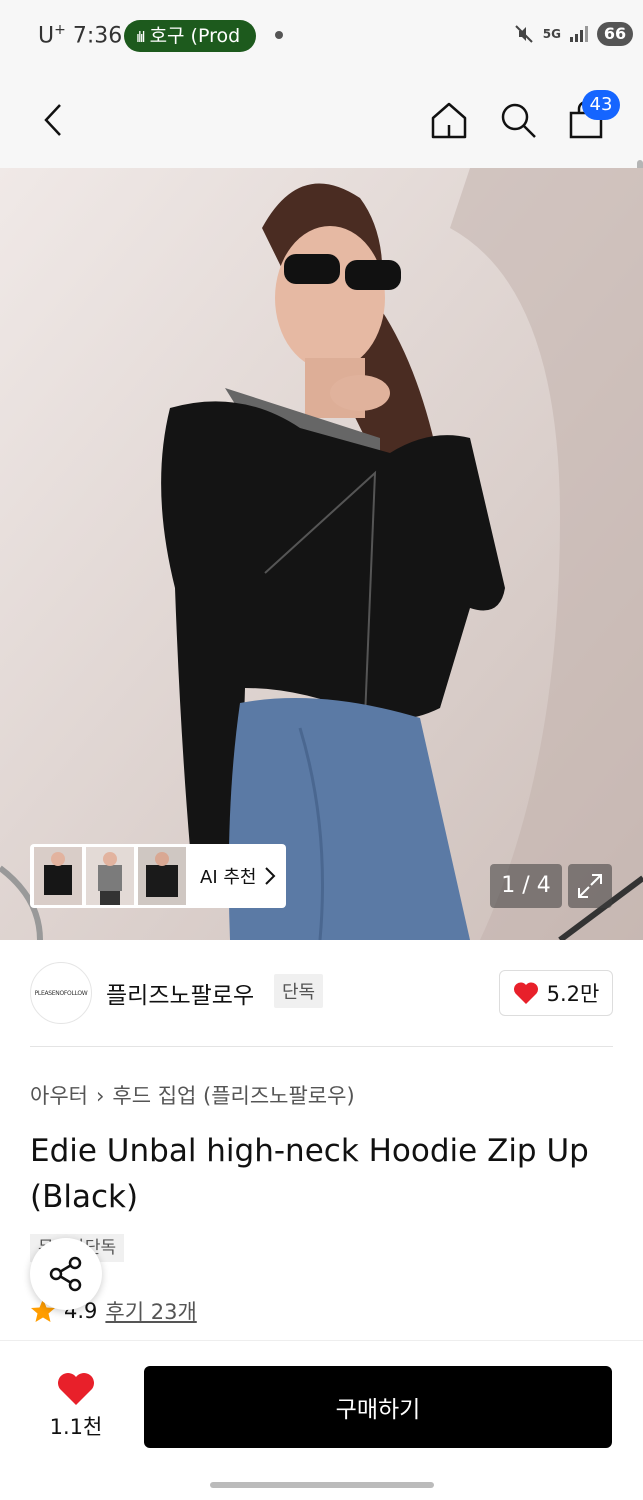  What do you see at coordinates (76, 1406) in the screenshot?
I see `wishlist-button: 1.1천` at bounding box center [76, 1406].